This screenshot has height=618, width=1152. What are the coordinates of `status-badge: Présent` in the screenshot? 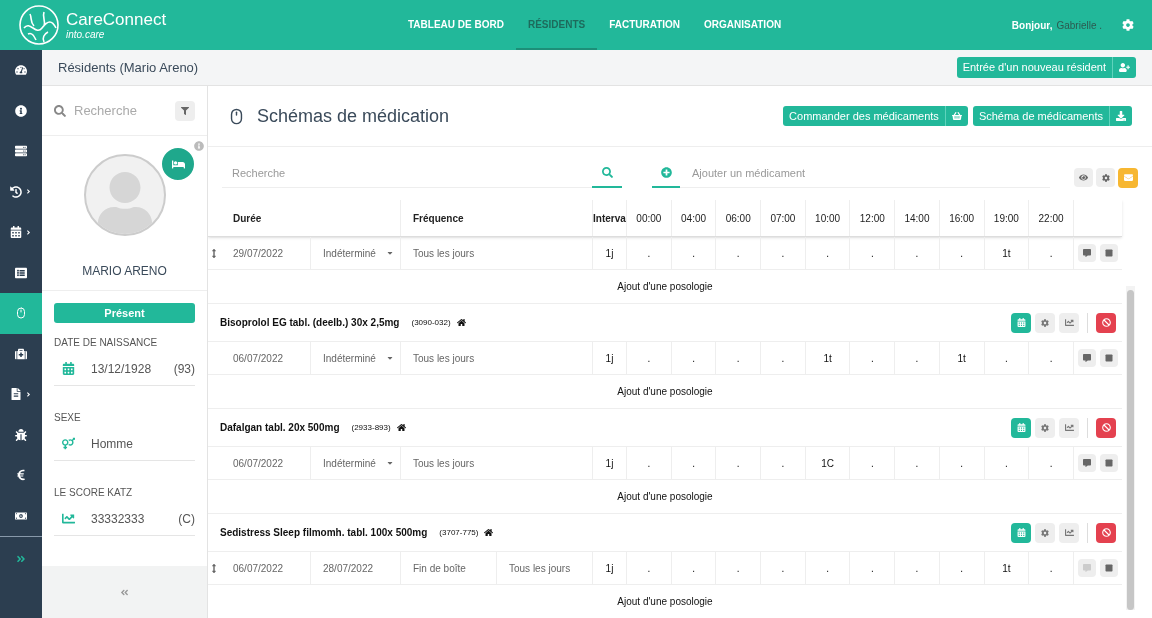 It's located at (124, 313).